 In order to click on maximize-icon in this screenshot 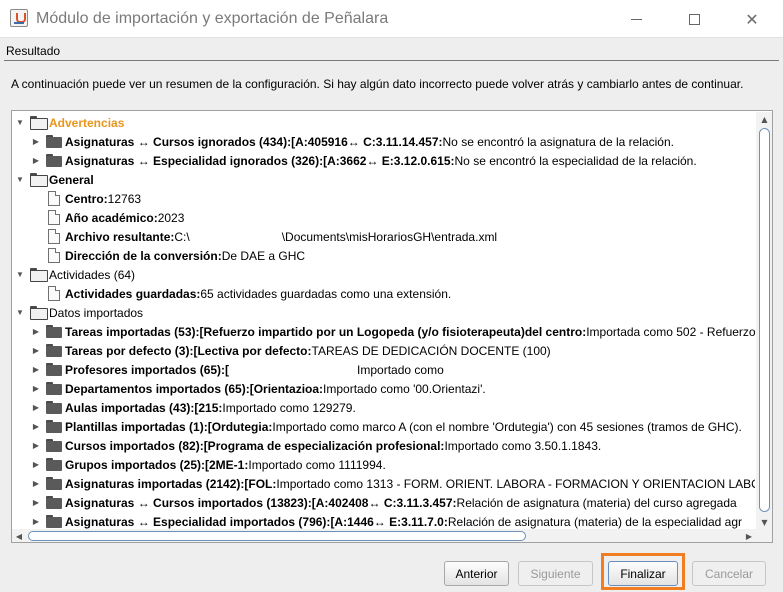, I will do `click(694, 19)`.